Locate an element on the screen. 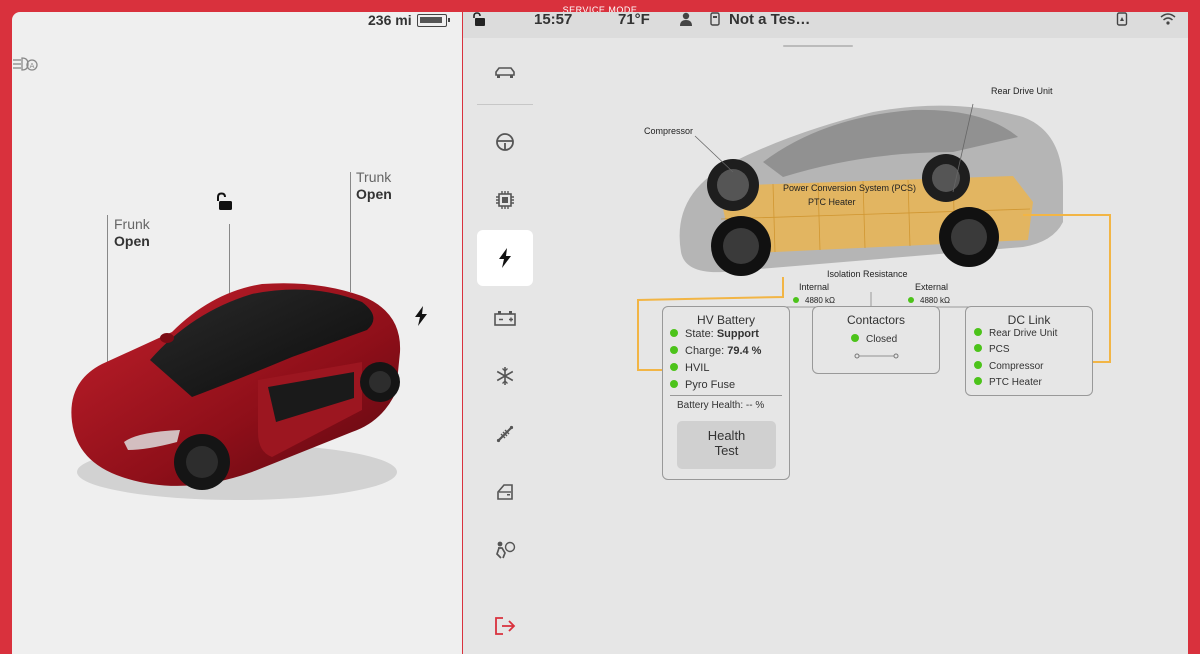 The width and height of the screenshot is (1200, 654). lock-status-icon is located at coordinates (480, 20).